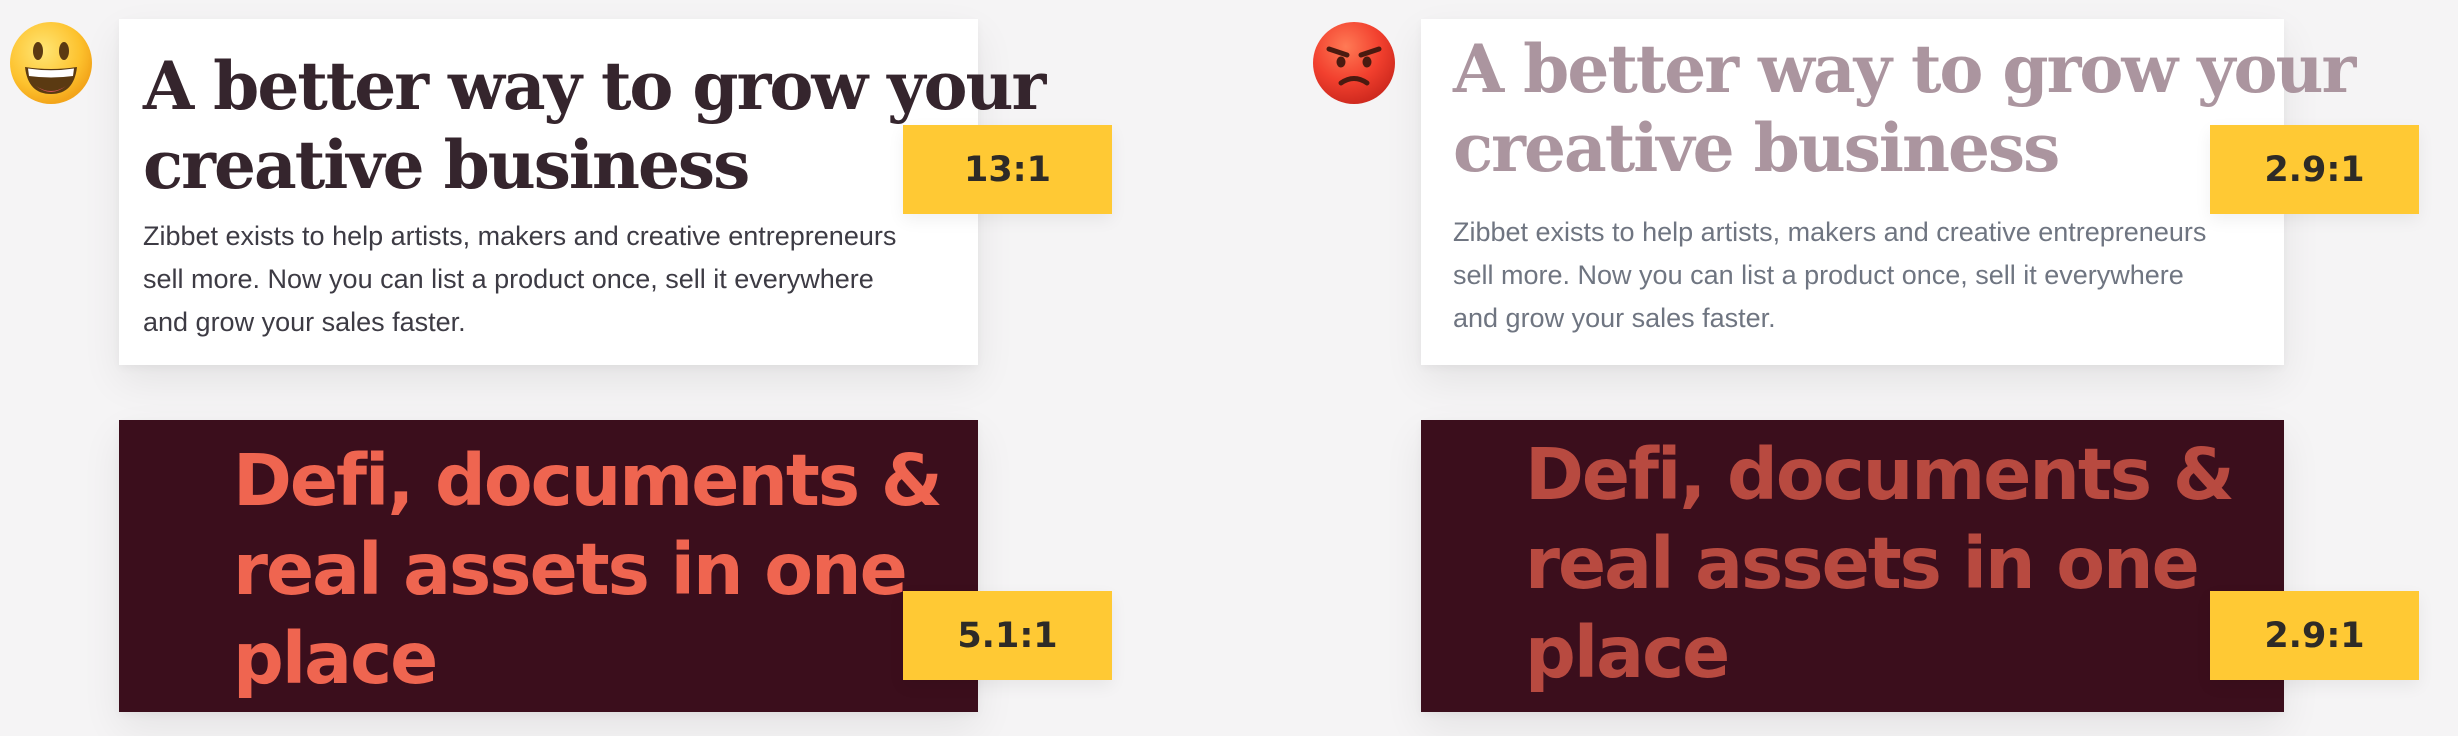  Describe the element at coordinates (51, 63) in the screenshot. I see `grinning-face-icon` at that location.